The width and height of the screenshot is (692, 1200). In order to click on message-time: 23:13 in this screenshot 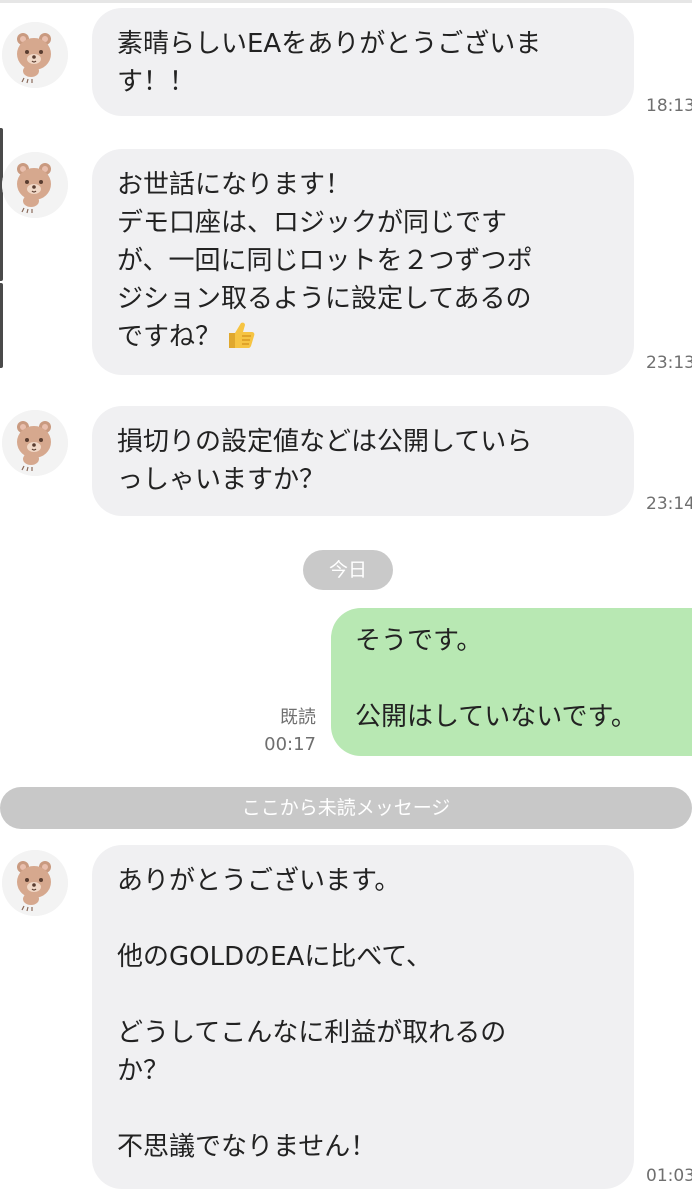, I will do `click(669, 363)`.